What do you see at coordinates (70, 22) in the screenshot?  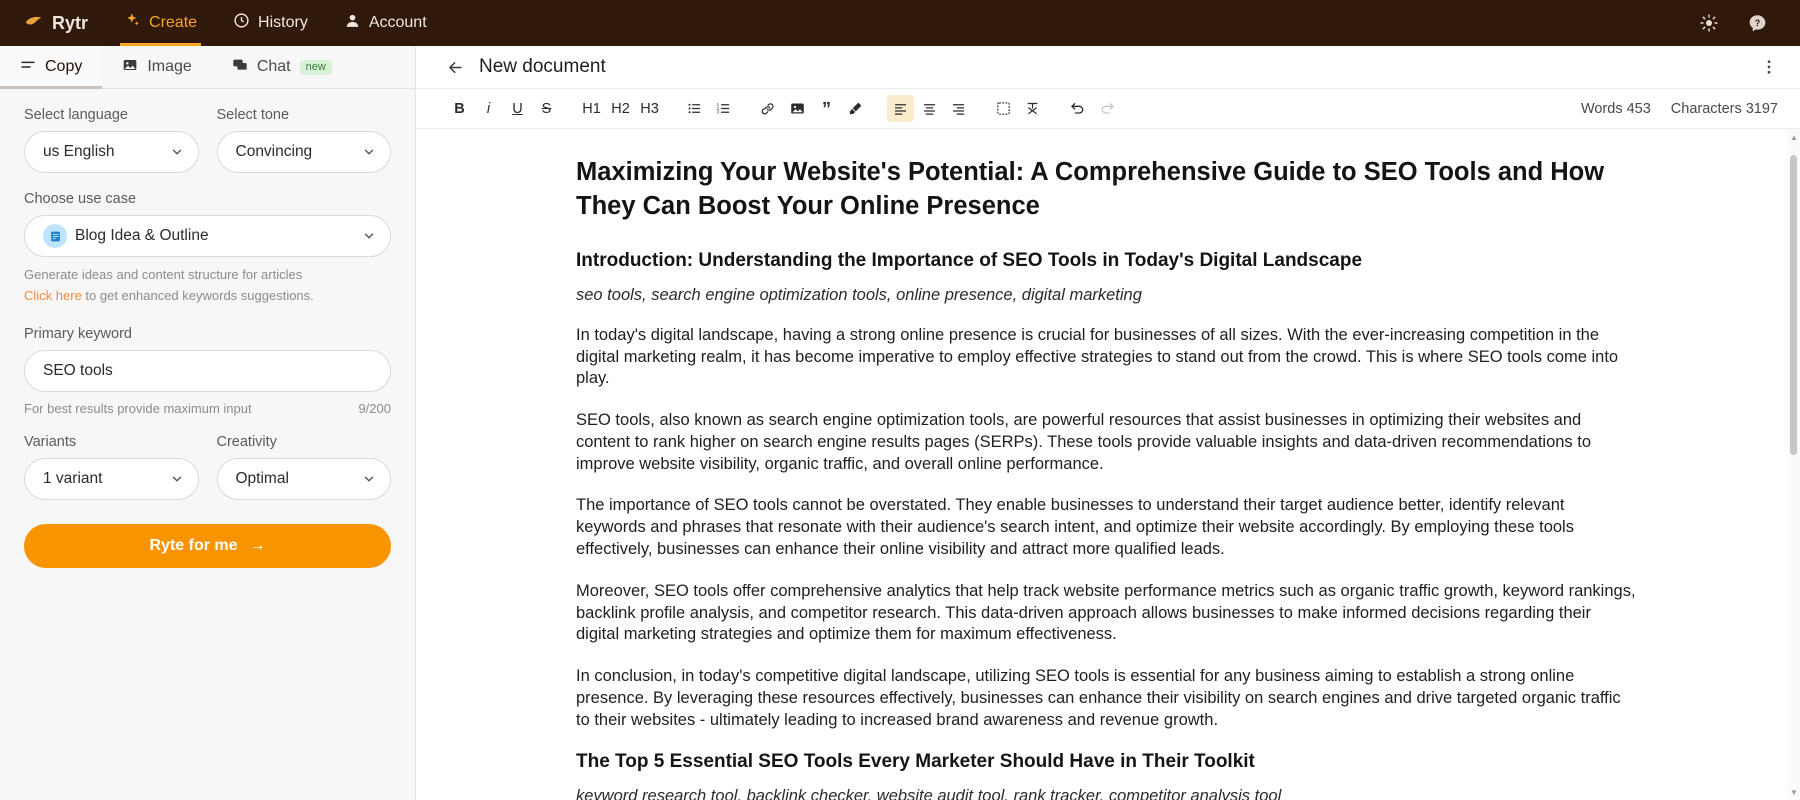 I see `brand-label: Rytr` at bounding box center [70, 22].